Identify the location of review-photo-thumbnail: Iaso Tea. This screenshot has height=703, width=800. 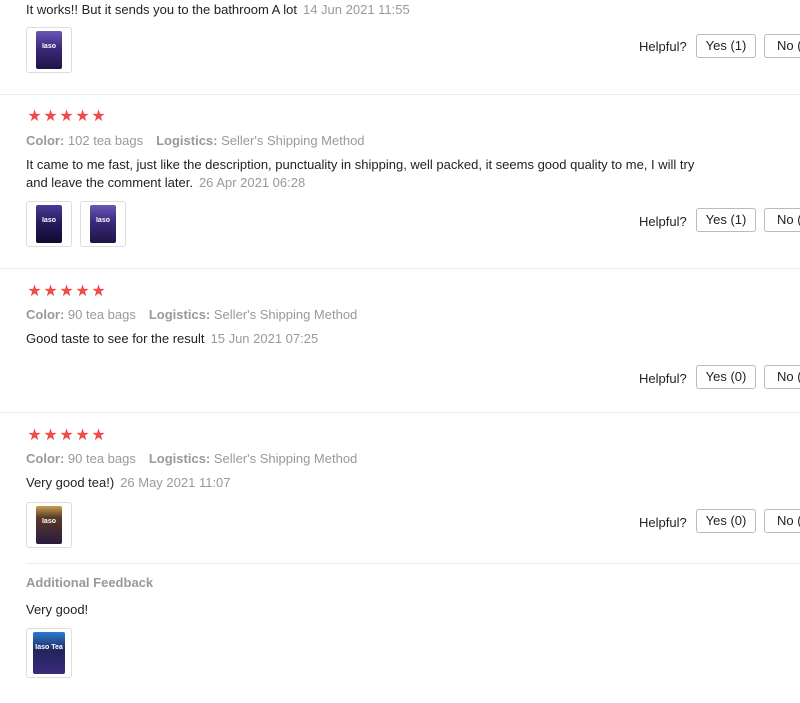
(49, 653).